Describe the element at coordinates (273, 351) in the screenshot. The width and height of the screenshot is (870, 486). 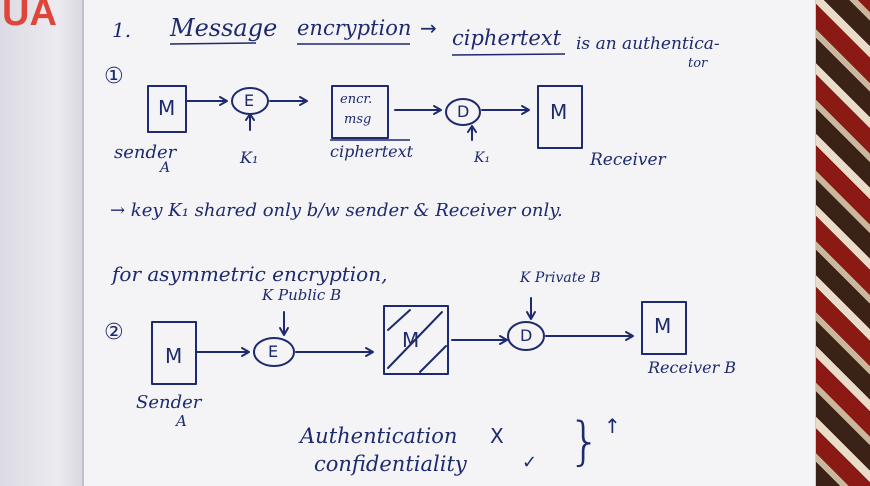
I see `node-encrypt-2-label: E` at that location.